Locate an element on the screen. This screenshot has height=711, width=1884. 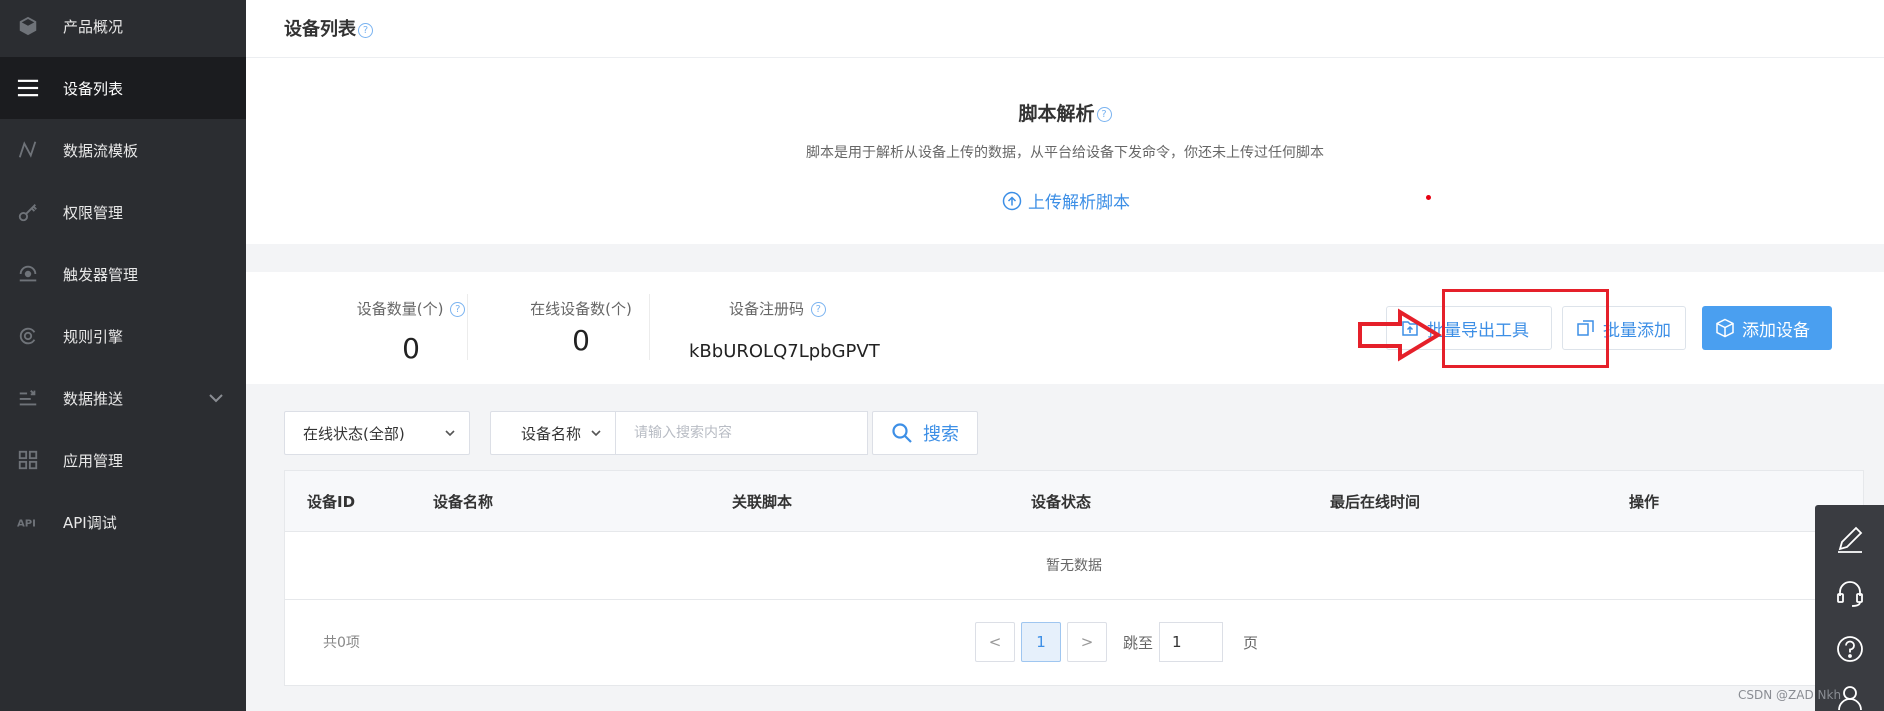
page-title: 设备列表? is located at coordinates (328, 28).